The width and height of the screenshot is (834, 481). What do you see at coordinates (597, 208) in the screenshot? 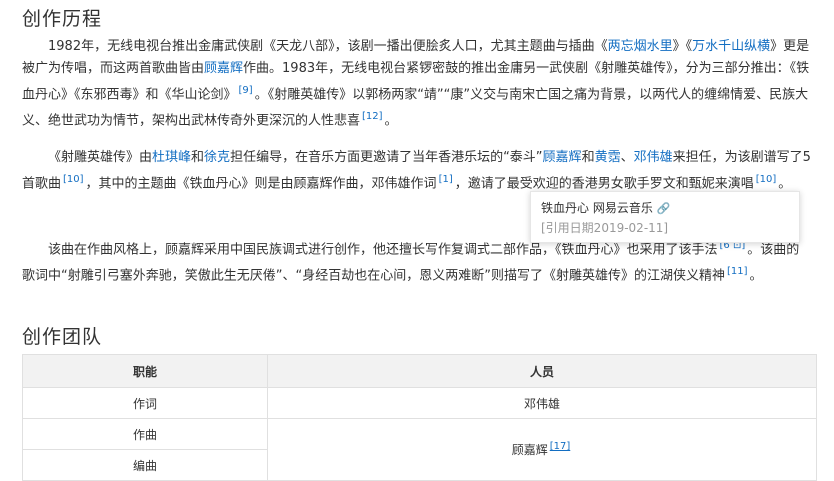
I see `tooltip-title: 铁血丹心 网易云音乐` at bounding box center [597, 208].